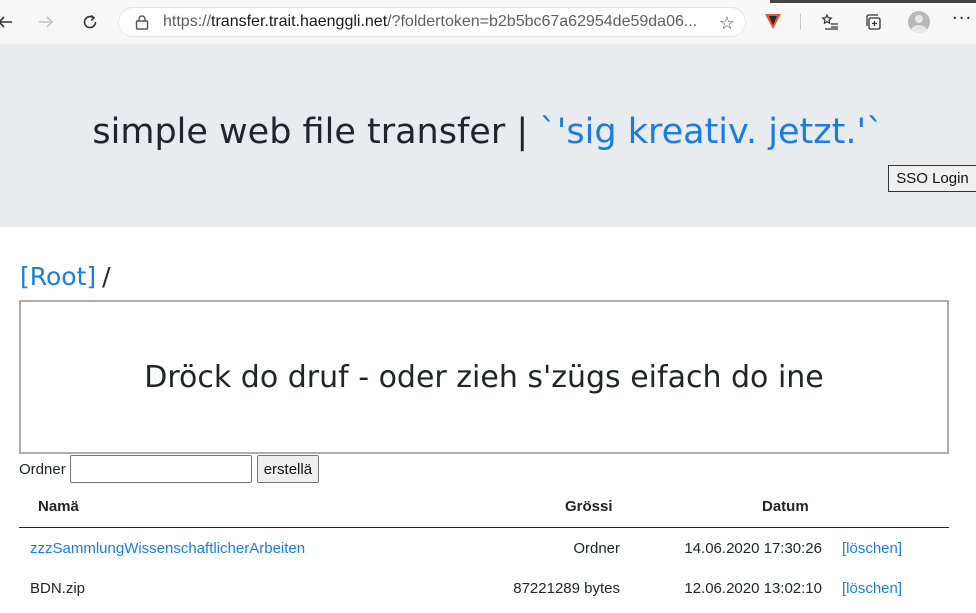  I want to click on back-arrow-icon, so click(6, 22).